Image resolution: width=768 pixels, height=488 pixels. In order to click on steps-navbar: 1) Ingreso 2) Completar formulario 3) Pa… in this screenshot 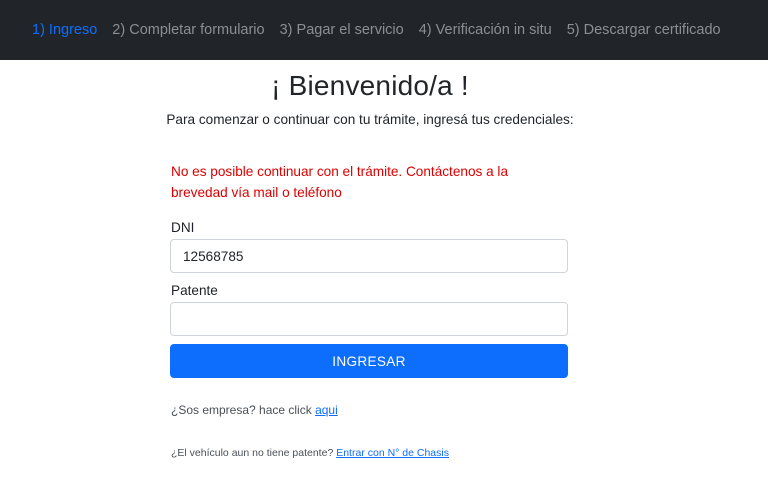, I will do `click(384, 30)`.